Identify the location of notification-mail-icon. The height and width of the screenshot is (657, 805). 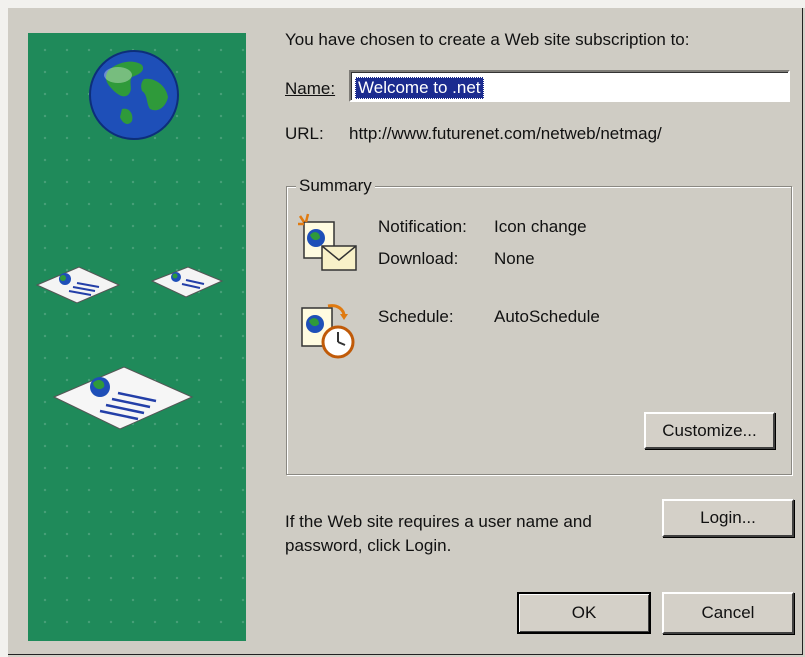
(327, 242).